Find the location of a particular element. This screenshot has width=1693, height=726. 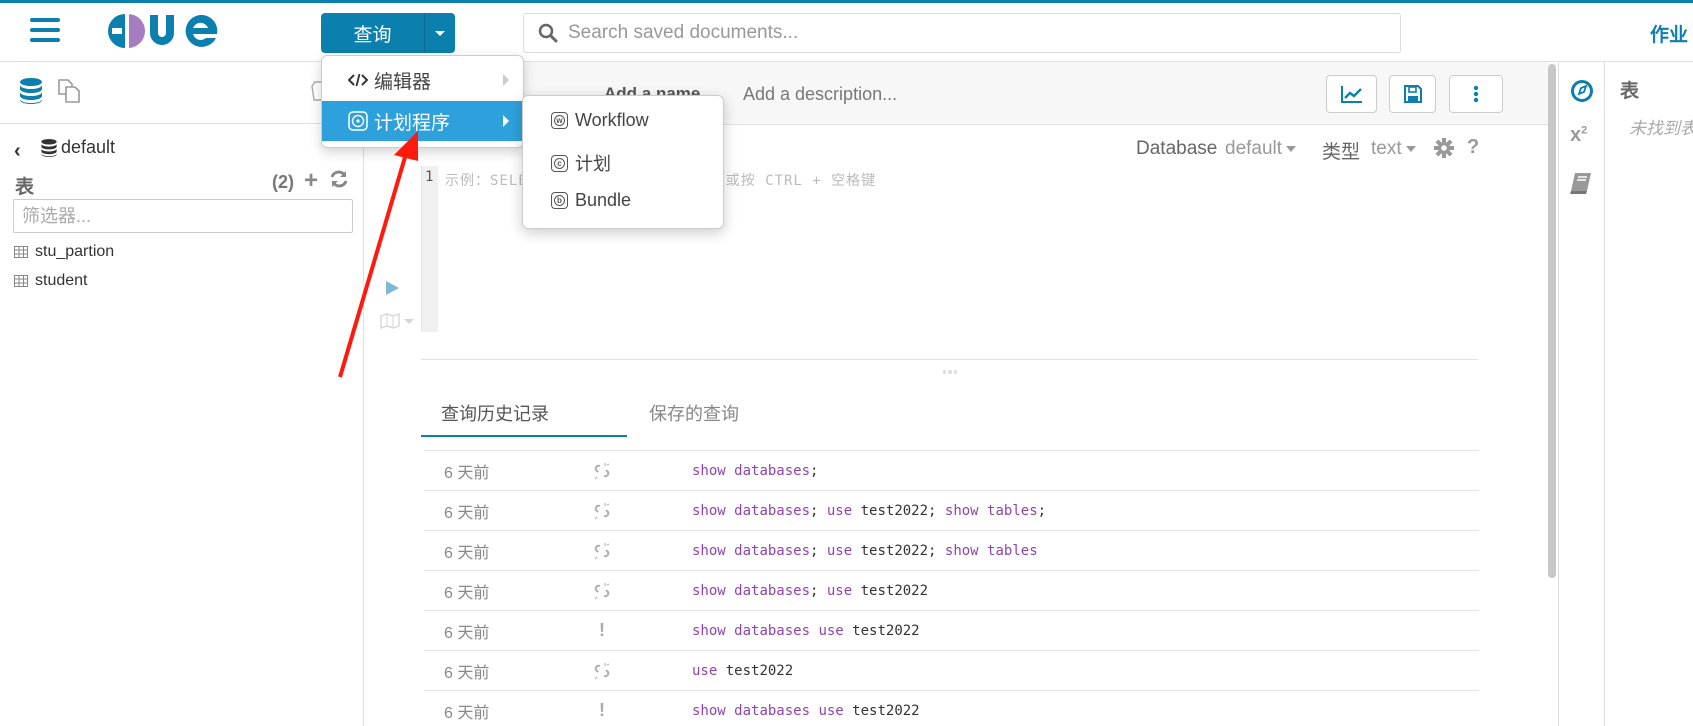

book-icon is located at coordinates (1581, 185).